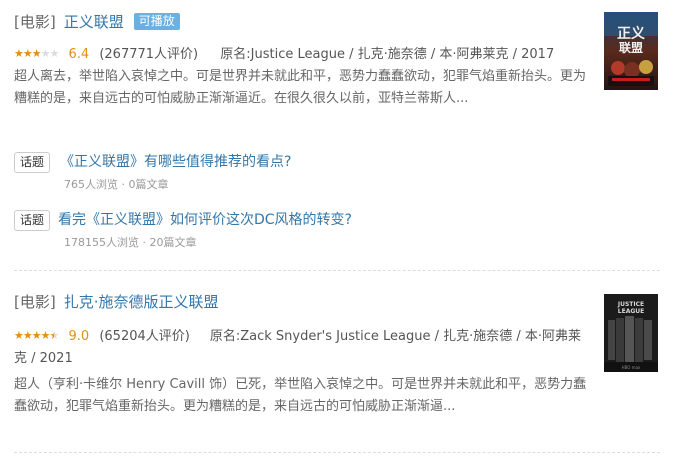  What do you see at coordinates (116, 184) in the screenshot?
I see `topic-meta: 765人浏览 · 0篇文章` at bounding box center [116, 184].